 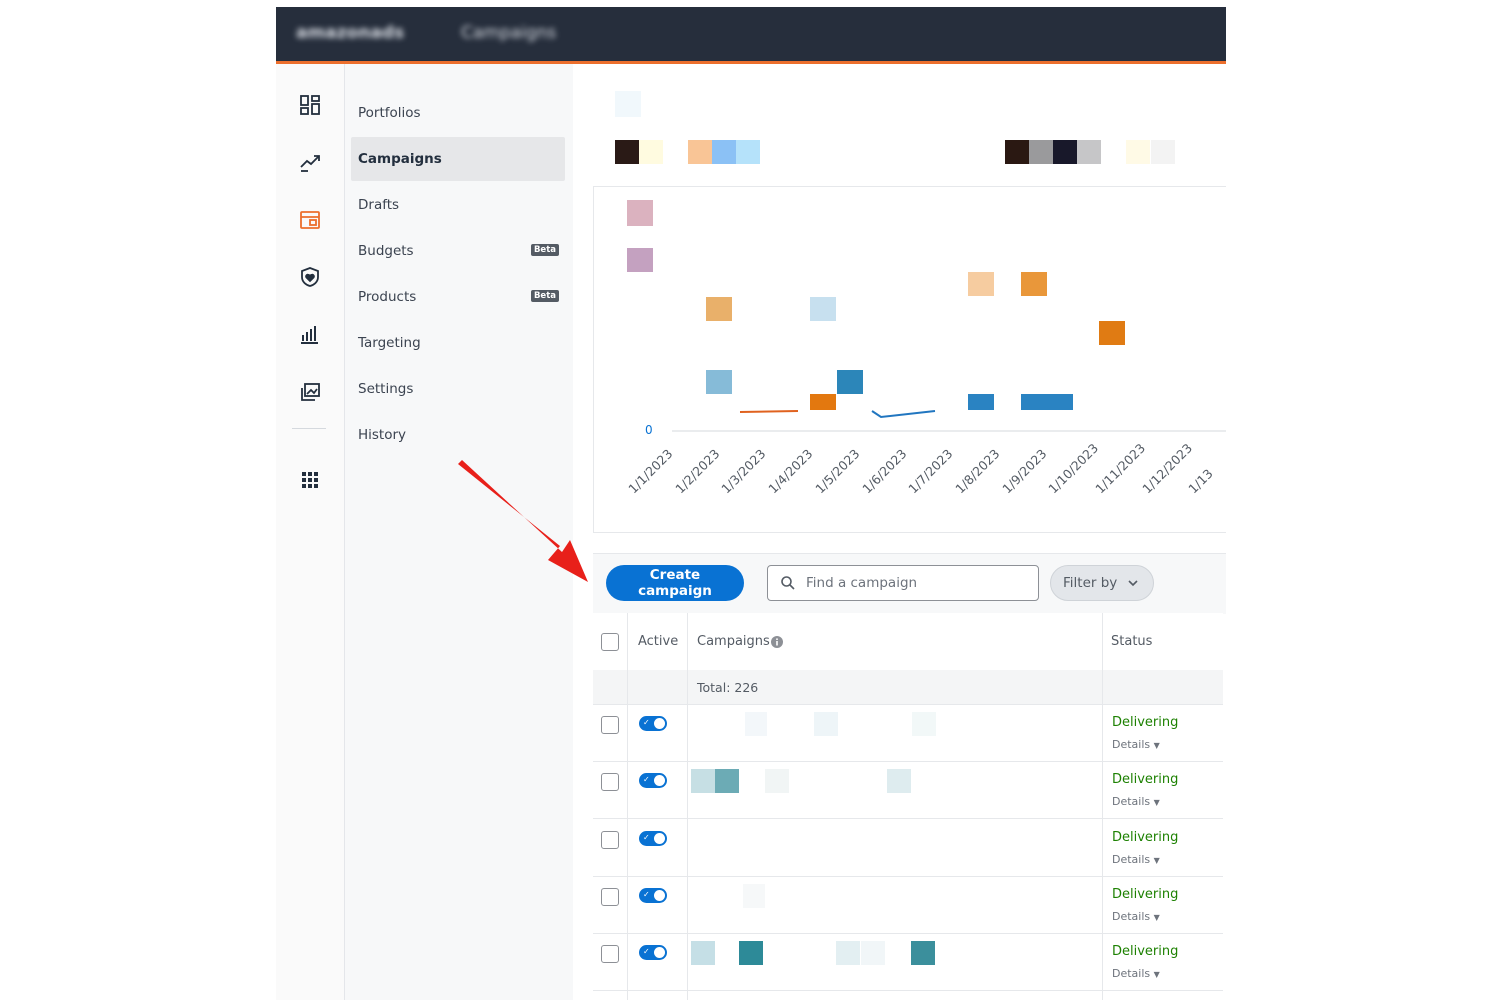 I want to click on column-header-status: Status, so click(x=1131, y=641).